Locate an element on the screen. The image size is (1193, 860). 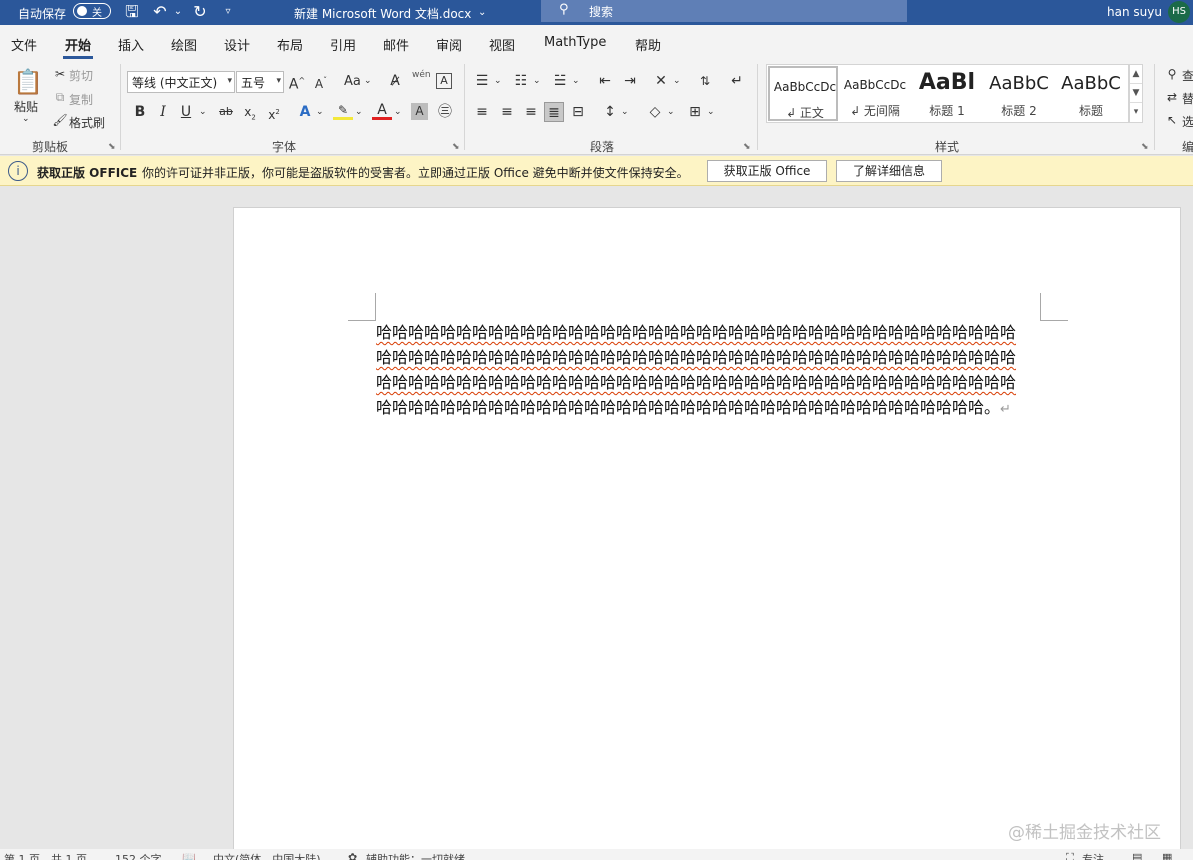
paste-label: 粘贴 is located at coordinates (26, 106).